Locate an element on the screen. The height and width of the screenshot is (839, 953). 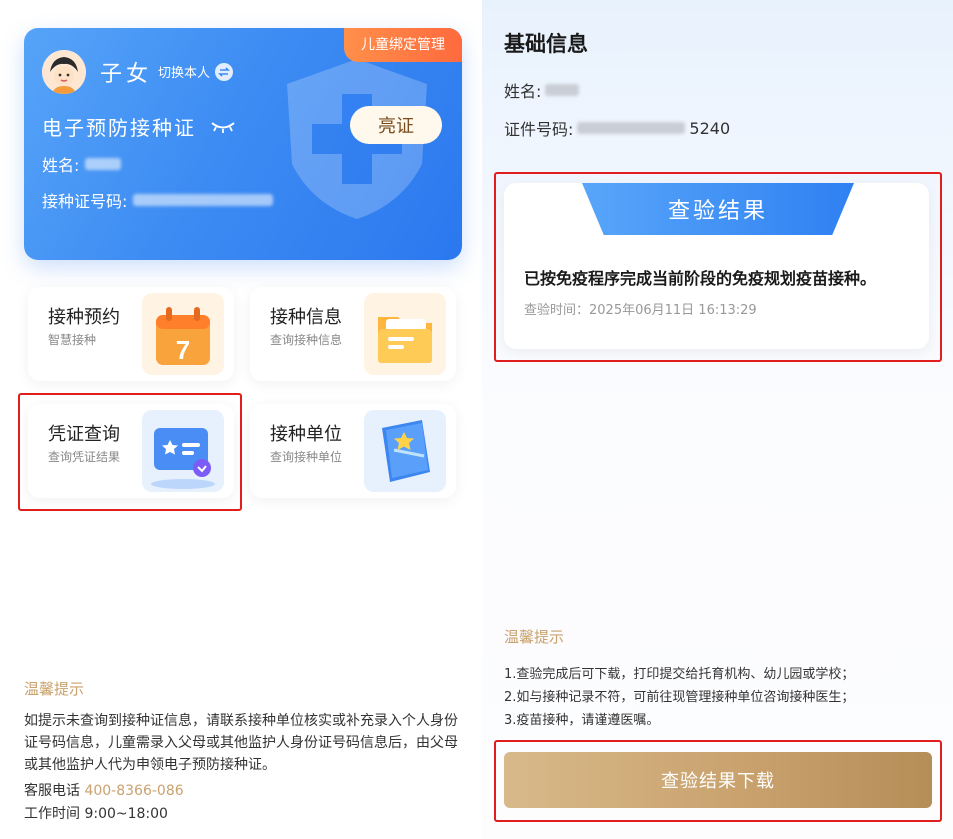
calendar-day: 7 is located at coordinates (183, 350).